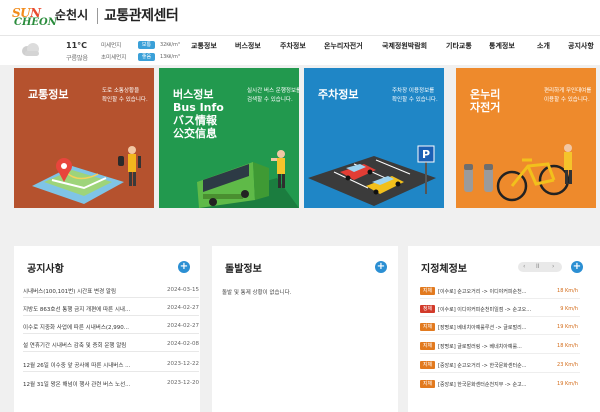 The image size is (600, 412). What do you see at coordinates (84, 138) in the screenshot?
I see `card-traffic-info: 교통정보 도로 소통상황을 확인할 수 있습니다.` at bounding box center [84, 138].